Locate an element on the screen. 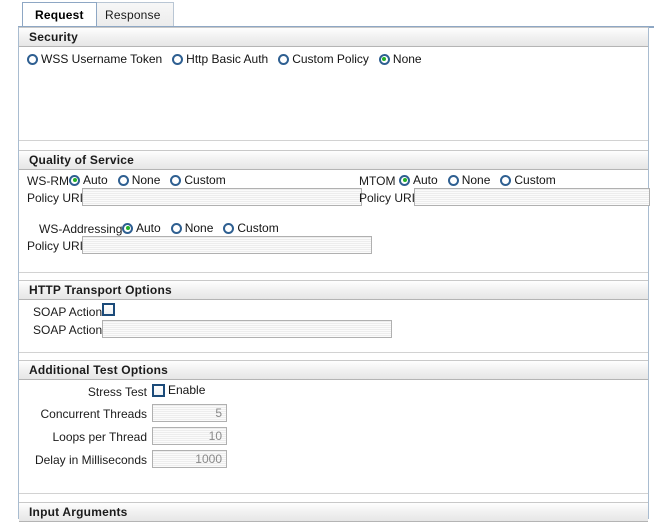 The height and width of the screenshot is (522, 654). input-soap-action is located at coordinates (247, 329).